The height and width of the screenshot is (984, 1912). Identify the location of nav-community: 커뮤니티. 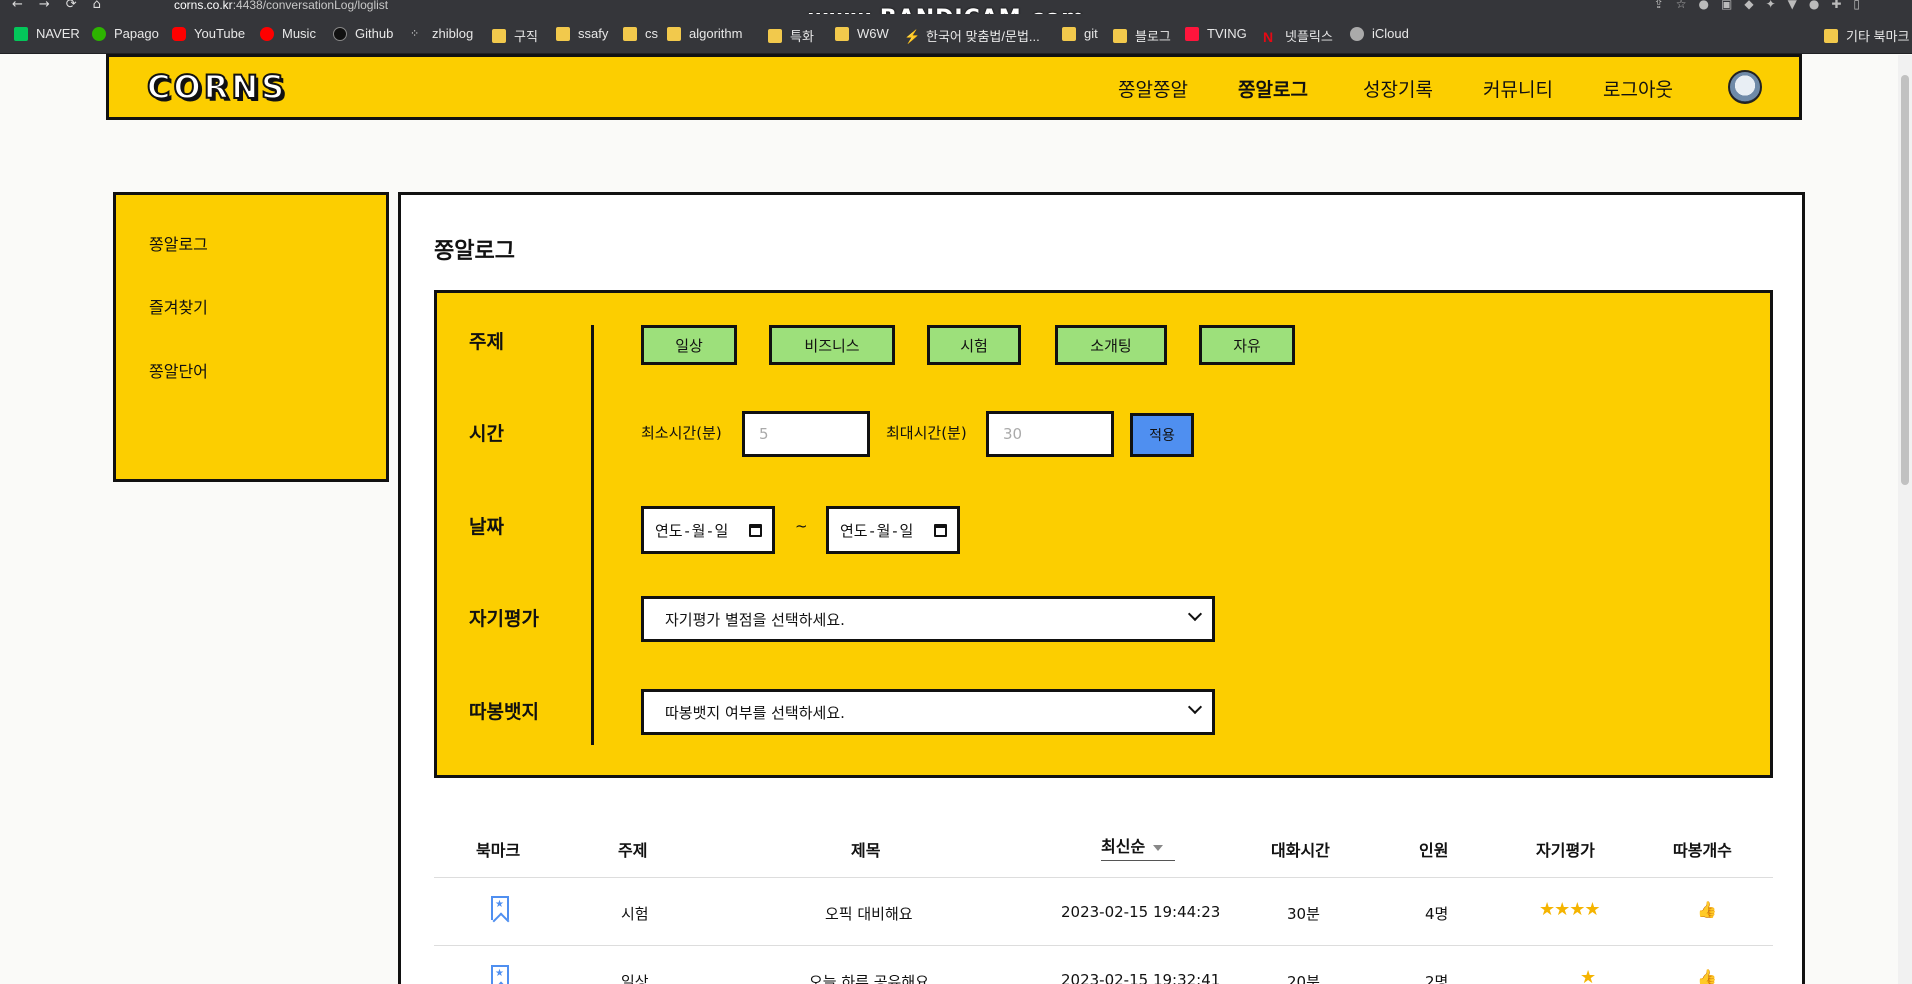
(1518, 88).